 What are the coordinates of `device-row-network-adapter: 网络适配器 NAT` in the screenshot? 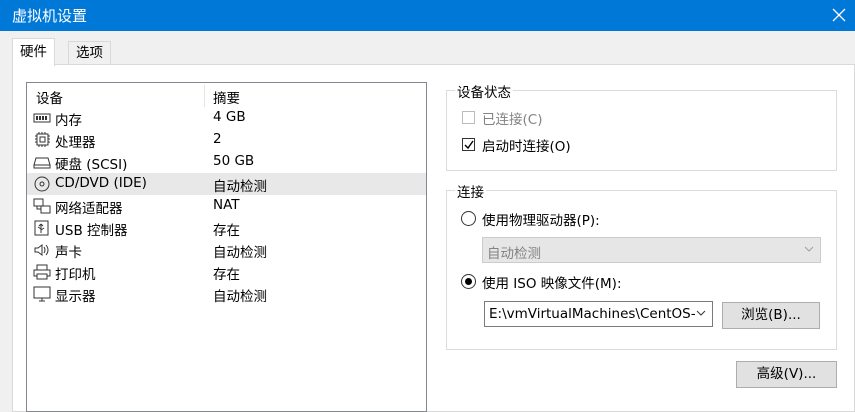 It's located at (226, 206).